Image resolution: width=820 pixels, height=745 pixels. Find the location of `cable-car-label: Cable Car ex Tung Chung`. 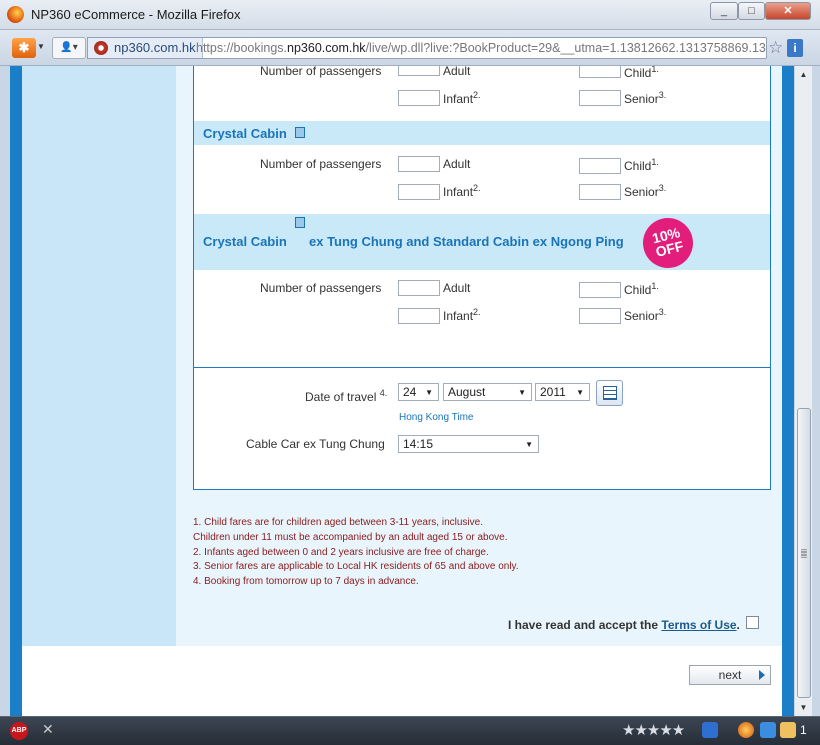

cable-car-label: Cable Car ex Tung Chung is located at coordinates (315, 444).